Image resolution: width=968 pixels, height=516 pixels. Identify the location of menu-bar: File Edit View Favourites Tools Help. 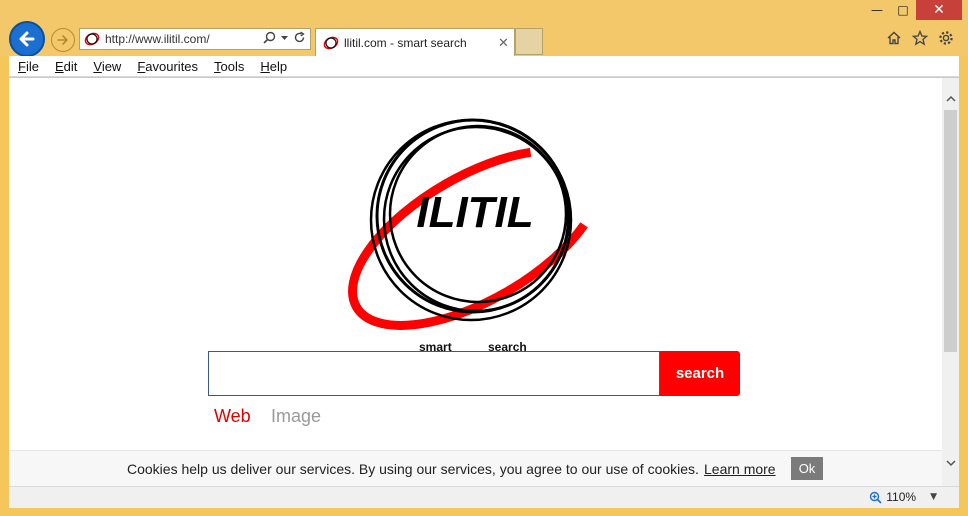
(484, 66).